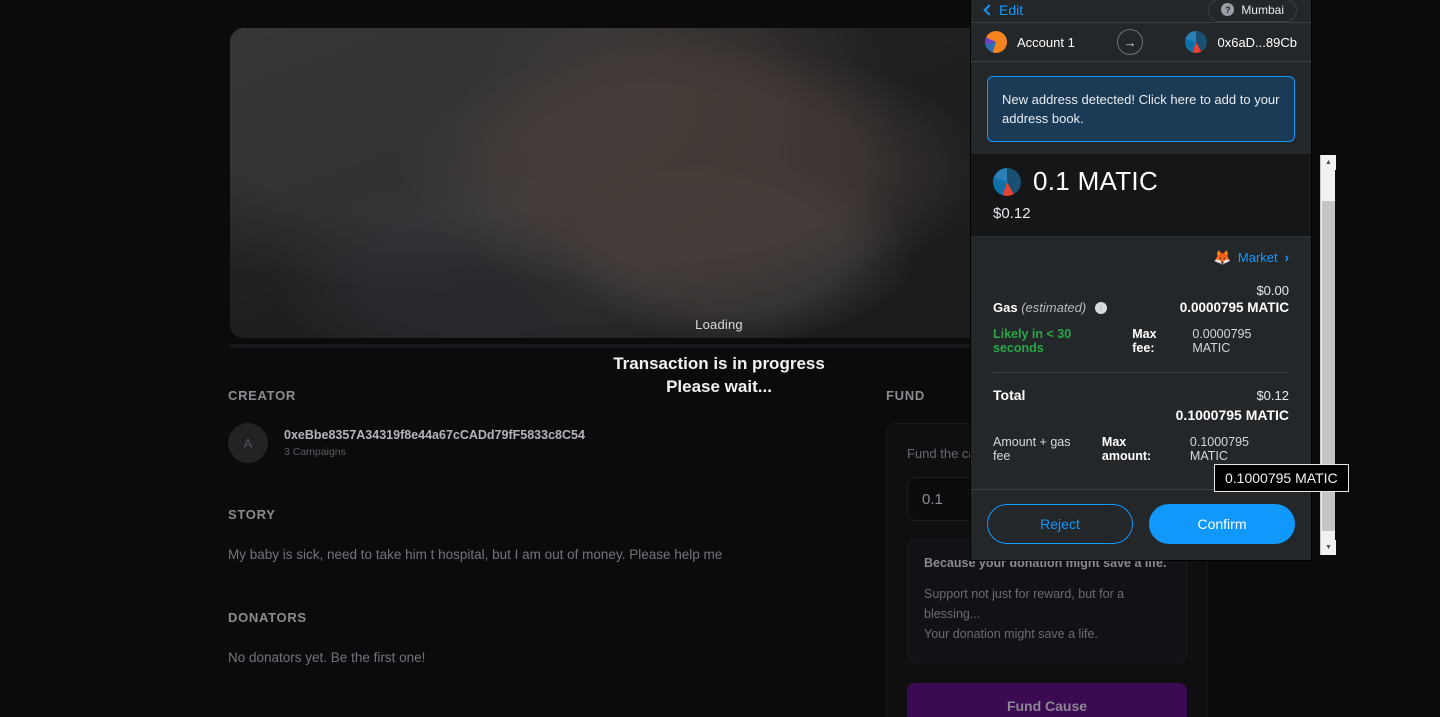 This screenshot has height=717, width=1440. I want to click on market-label: Market, so click(1257, 257).